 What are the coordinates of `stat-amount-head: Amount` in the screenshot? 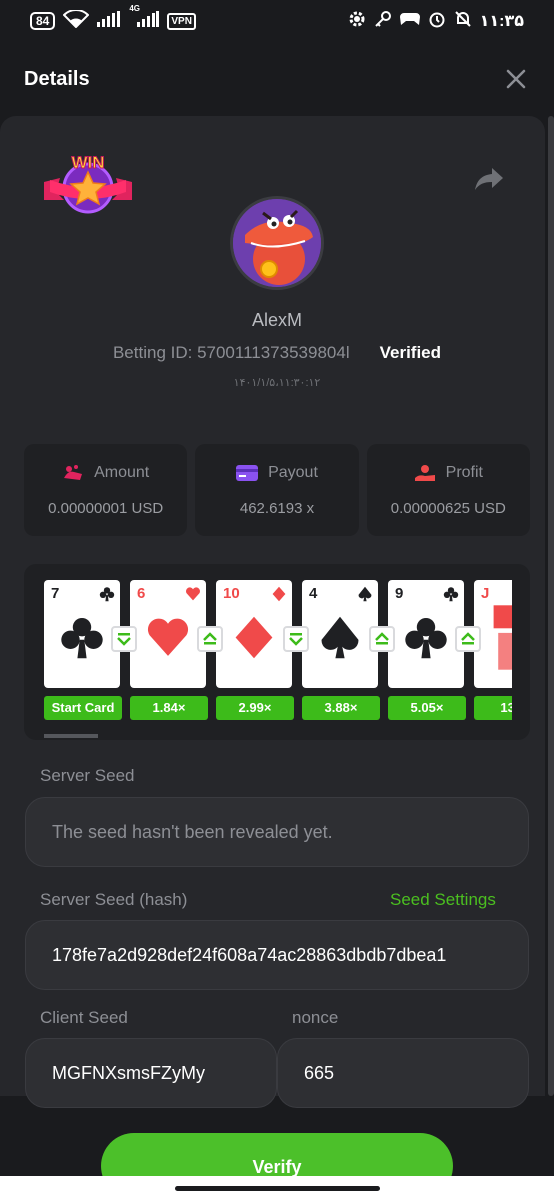 It's located at (105, 473).